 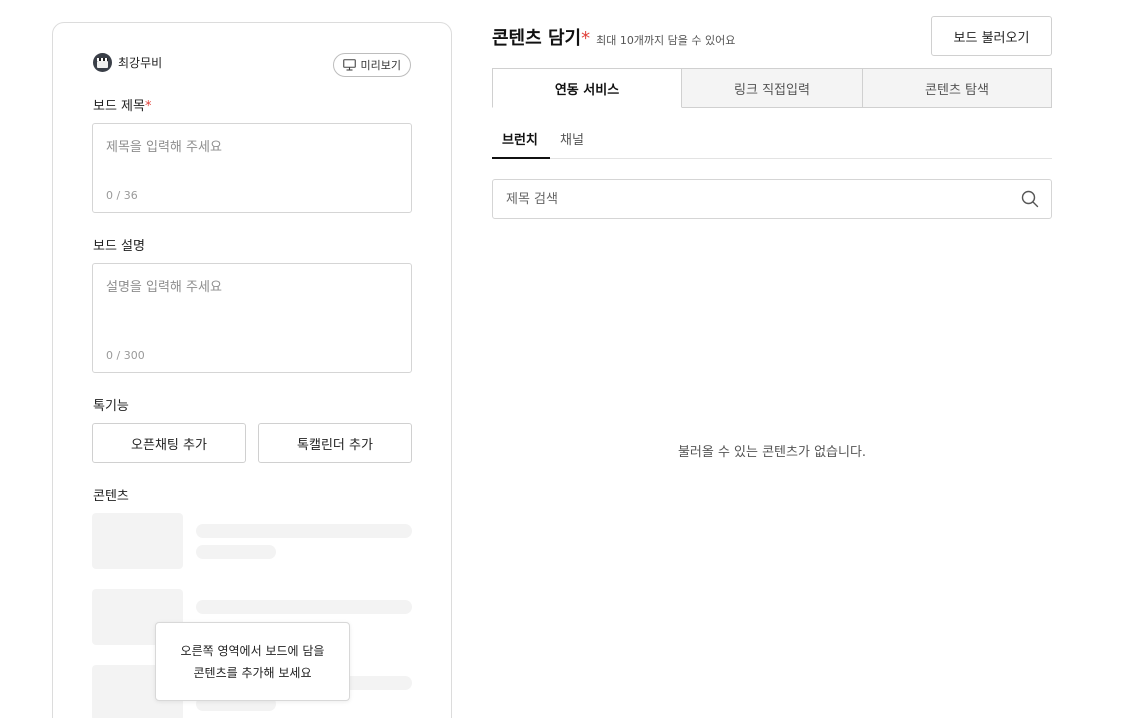 What do you see at coordinates (349, 65) in the screenshot?
I see `monitor-icon` at bounding box center [349, 65].